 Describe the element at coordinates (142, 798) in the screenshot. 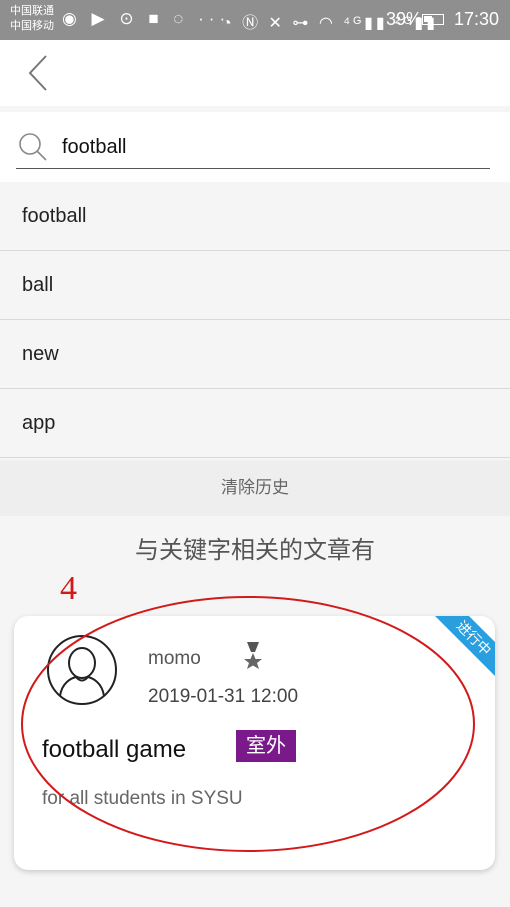

I see `article-description: for all students in SYSU` at that location.